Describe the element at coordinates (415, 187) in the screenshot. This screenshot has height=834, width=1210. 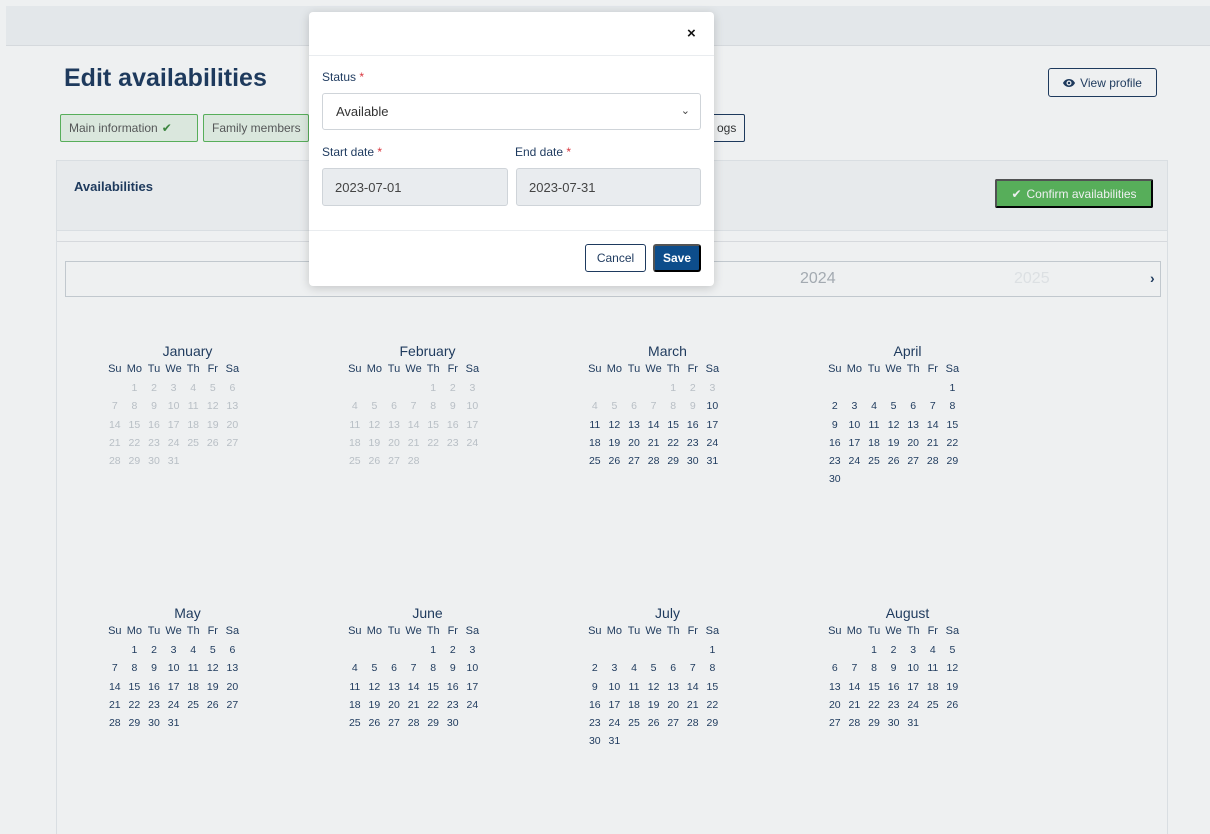
I see `start-date-field: 2023-07-01` at that location.